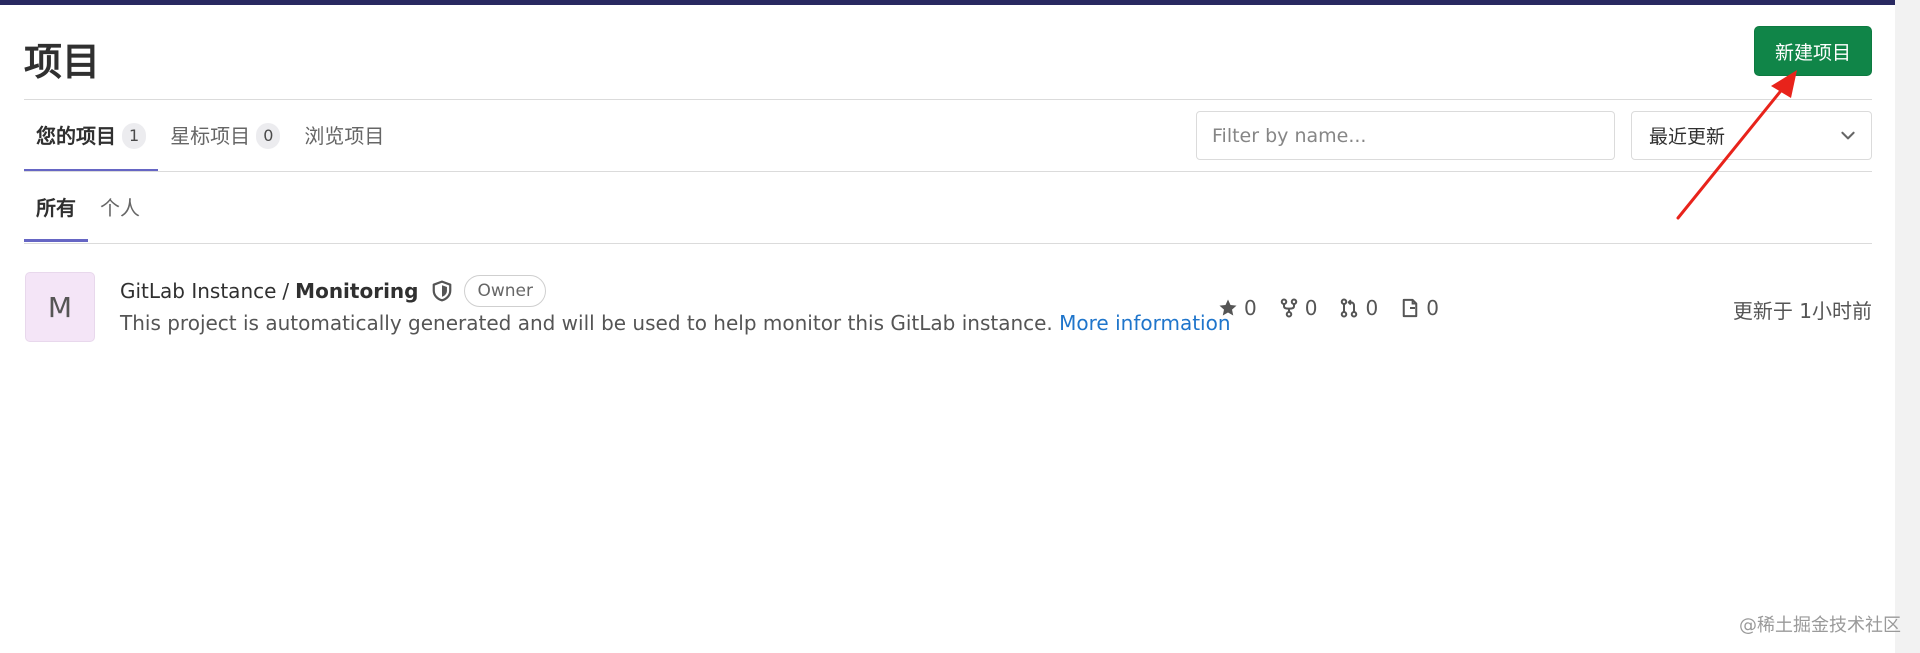 The image size is (1920, 653). I want to click on filter-by-name-input, so click(1405, 135).